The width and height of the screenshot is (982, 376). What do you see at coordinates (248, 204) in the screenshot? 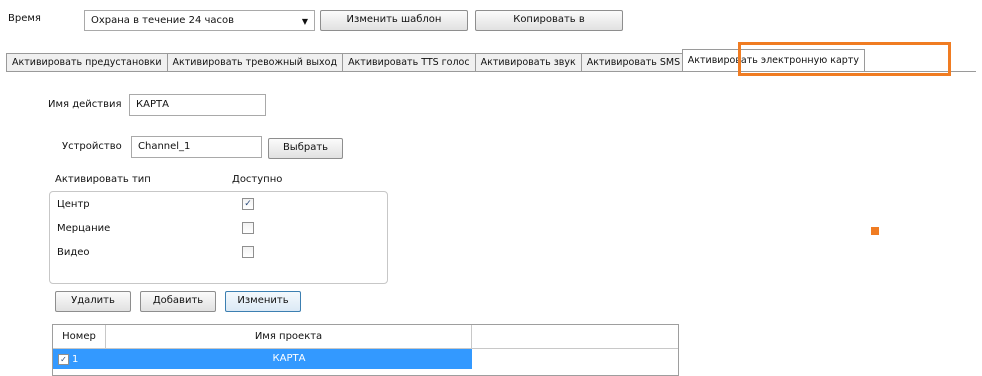
I see `type-checkbox-center: ✓` at bounding box center [248, 204].